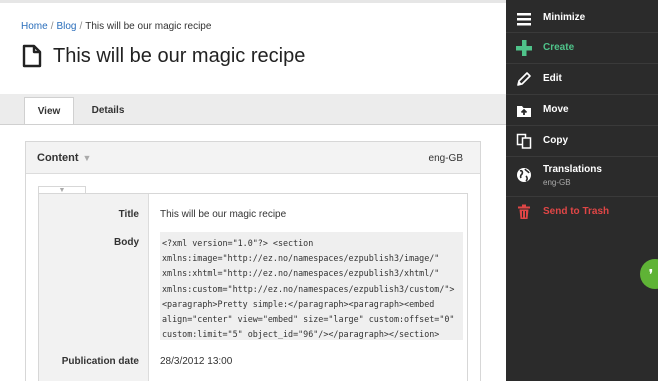 The height and width of the screenshot is (381, 658). What do you see at coordinates (445, 158) in the screenshot?
I see `content-language: eng-GB` at bounding box center [445, 158].